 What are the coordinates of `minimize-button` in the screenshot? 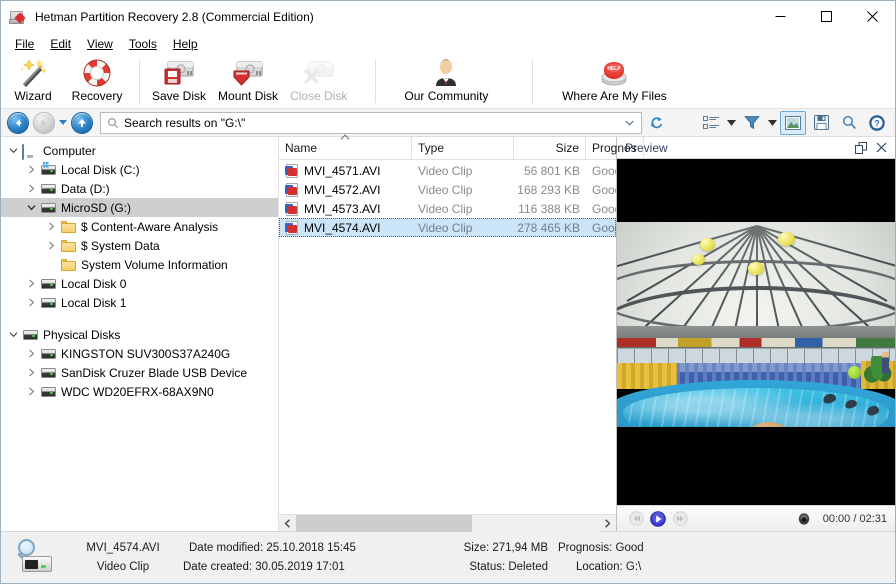 It's located at (780, 17).